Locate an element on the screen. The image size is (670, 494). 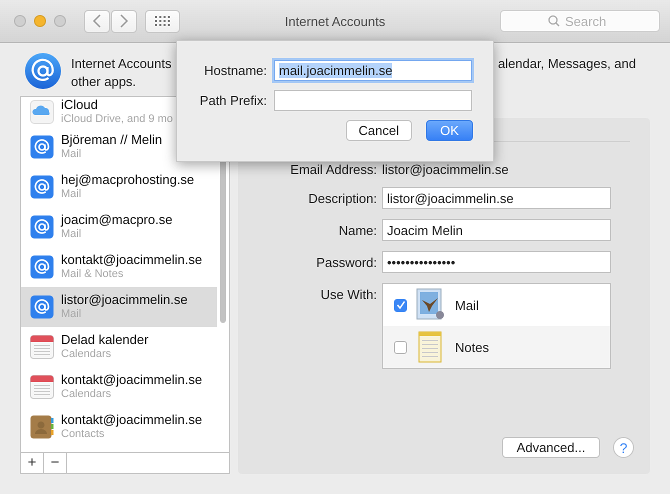
field-label: Description: is located at coordinates (342, 198).